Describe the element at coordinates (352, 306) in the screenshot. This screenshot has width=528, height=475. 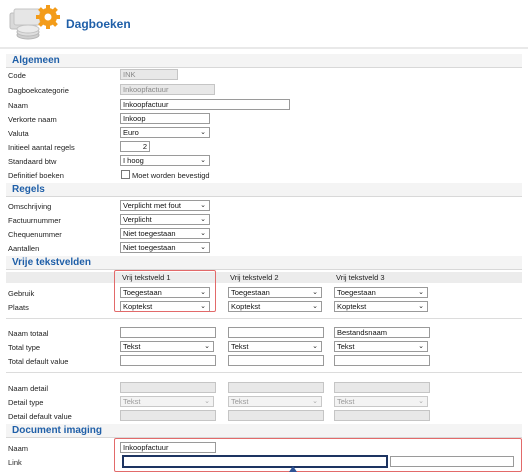
I see `plaats-value-3: Koptekst` at that location.